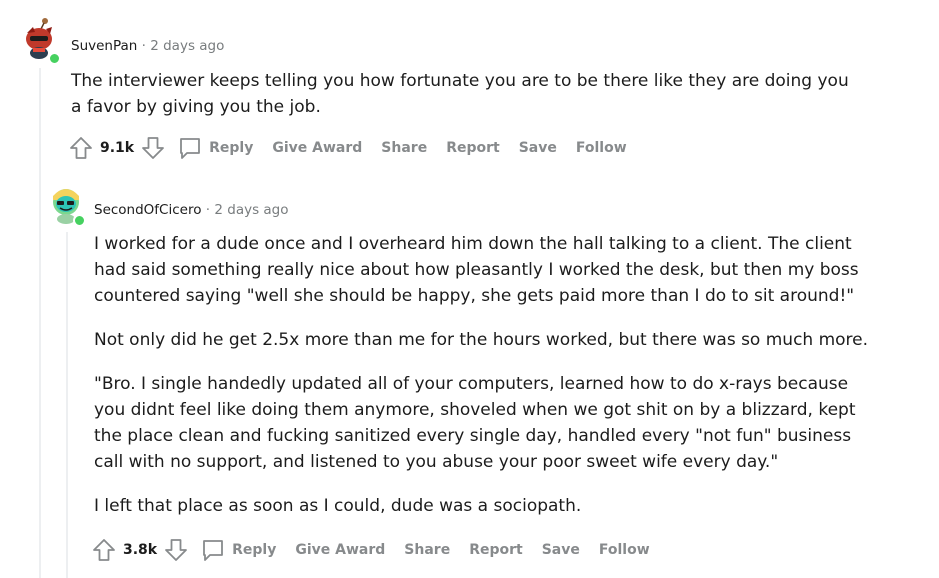 The image size is (939, 578). Describe the element at coordinates (117, 148) in the screenshot. I see `vote-score: 9.1k` at that location.